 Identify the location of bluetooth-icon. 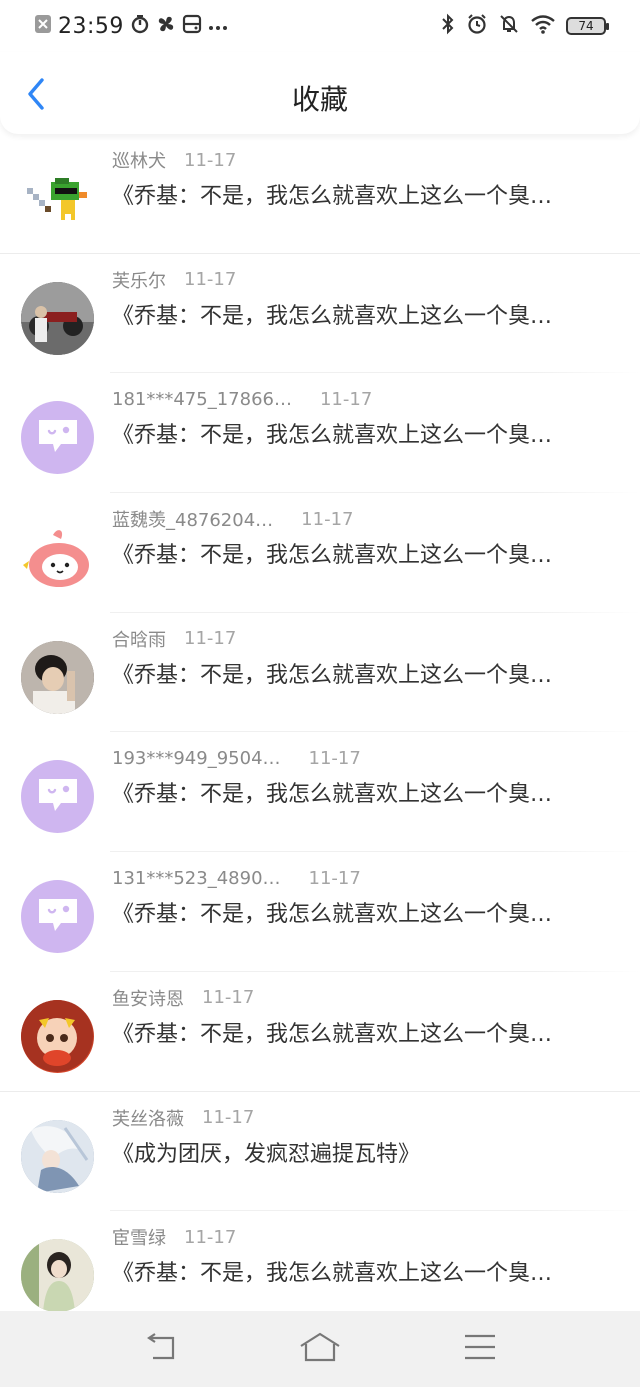
(448, 26).